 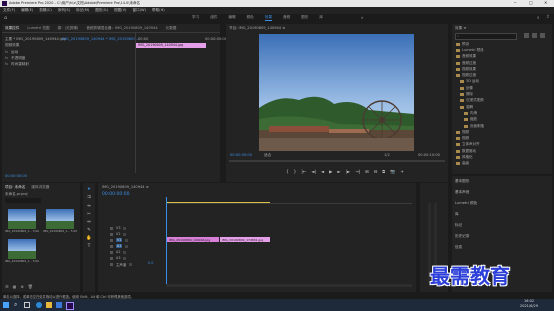 What do you see at coordinates (59, 305) in the screenshot?
I see `taskbar-app-store-icon` at bounding box center [59, 305].